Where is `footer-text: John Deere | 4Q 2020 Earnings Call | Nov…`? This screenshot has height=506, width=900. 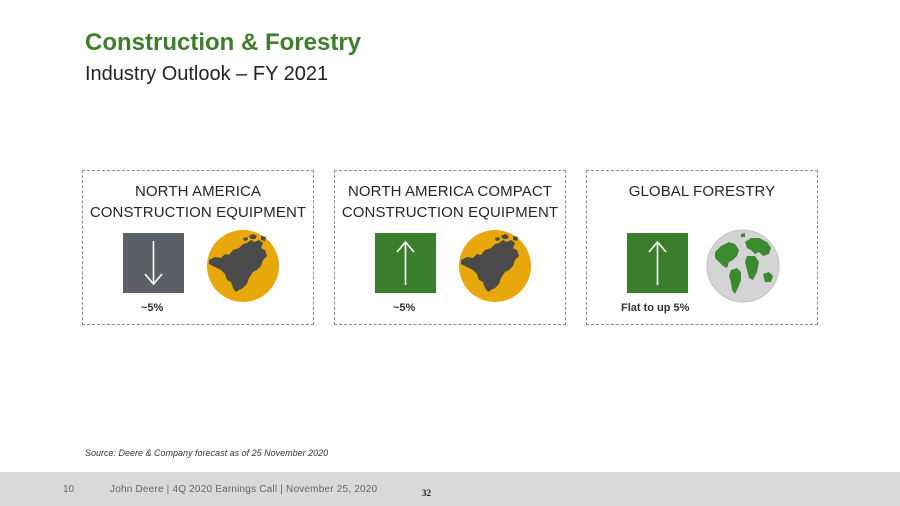 footer-text: John Deere | 4Q 2020 Earnings Call | Nov… is located at coordinates (244, 489).